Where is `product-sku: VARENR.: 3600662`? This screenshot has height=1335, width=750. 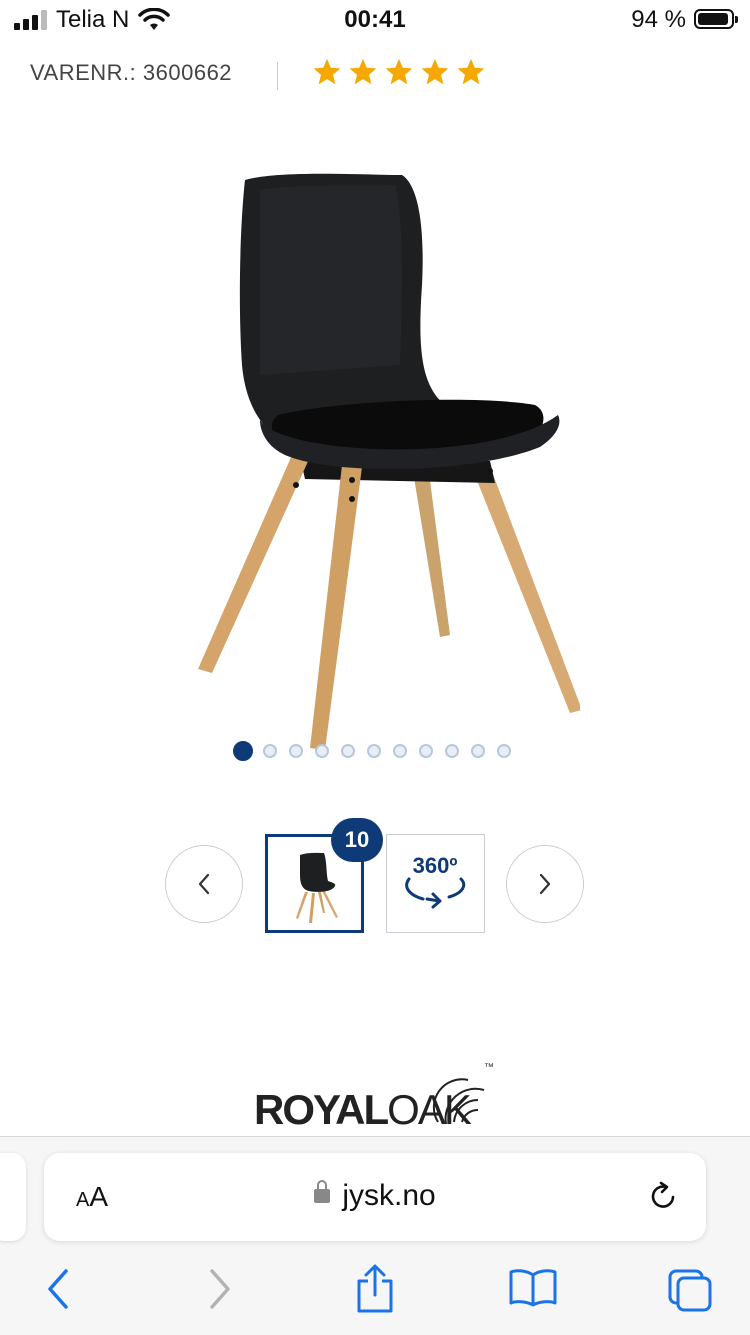
product-sku: VARENR.: 3600662 is located at coordinates (131, 72).